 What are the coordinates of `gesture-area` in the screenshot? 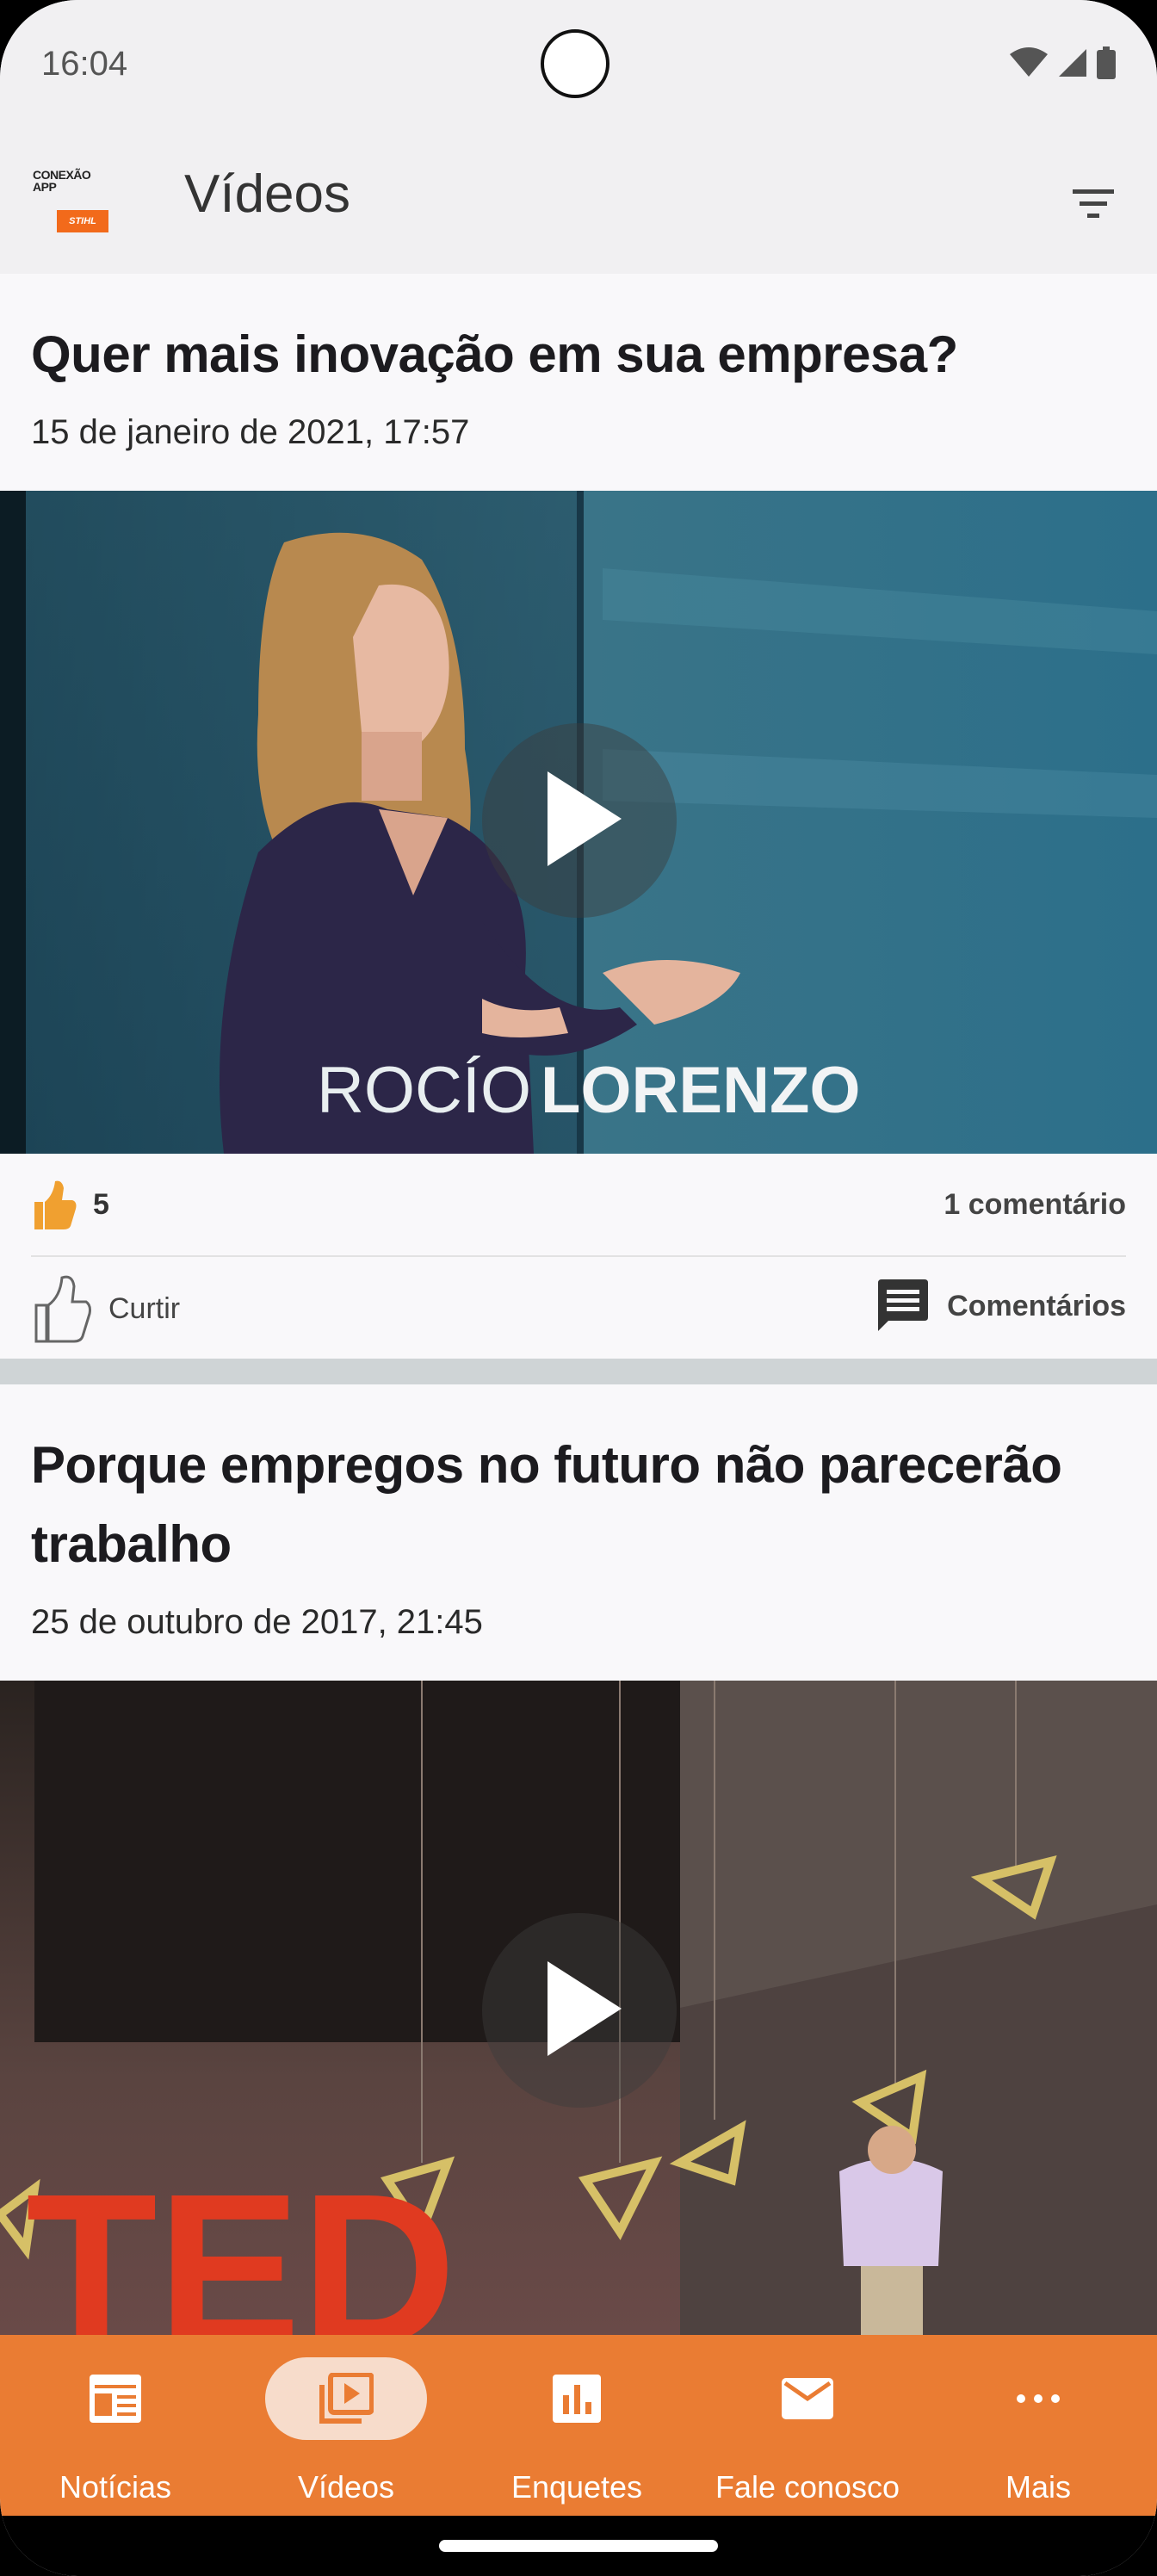 It's located at (579, 2546).